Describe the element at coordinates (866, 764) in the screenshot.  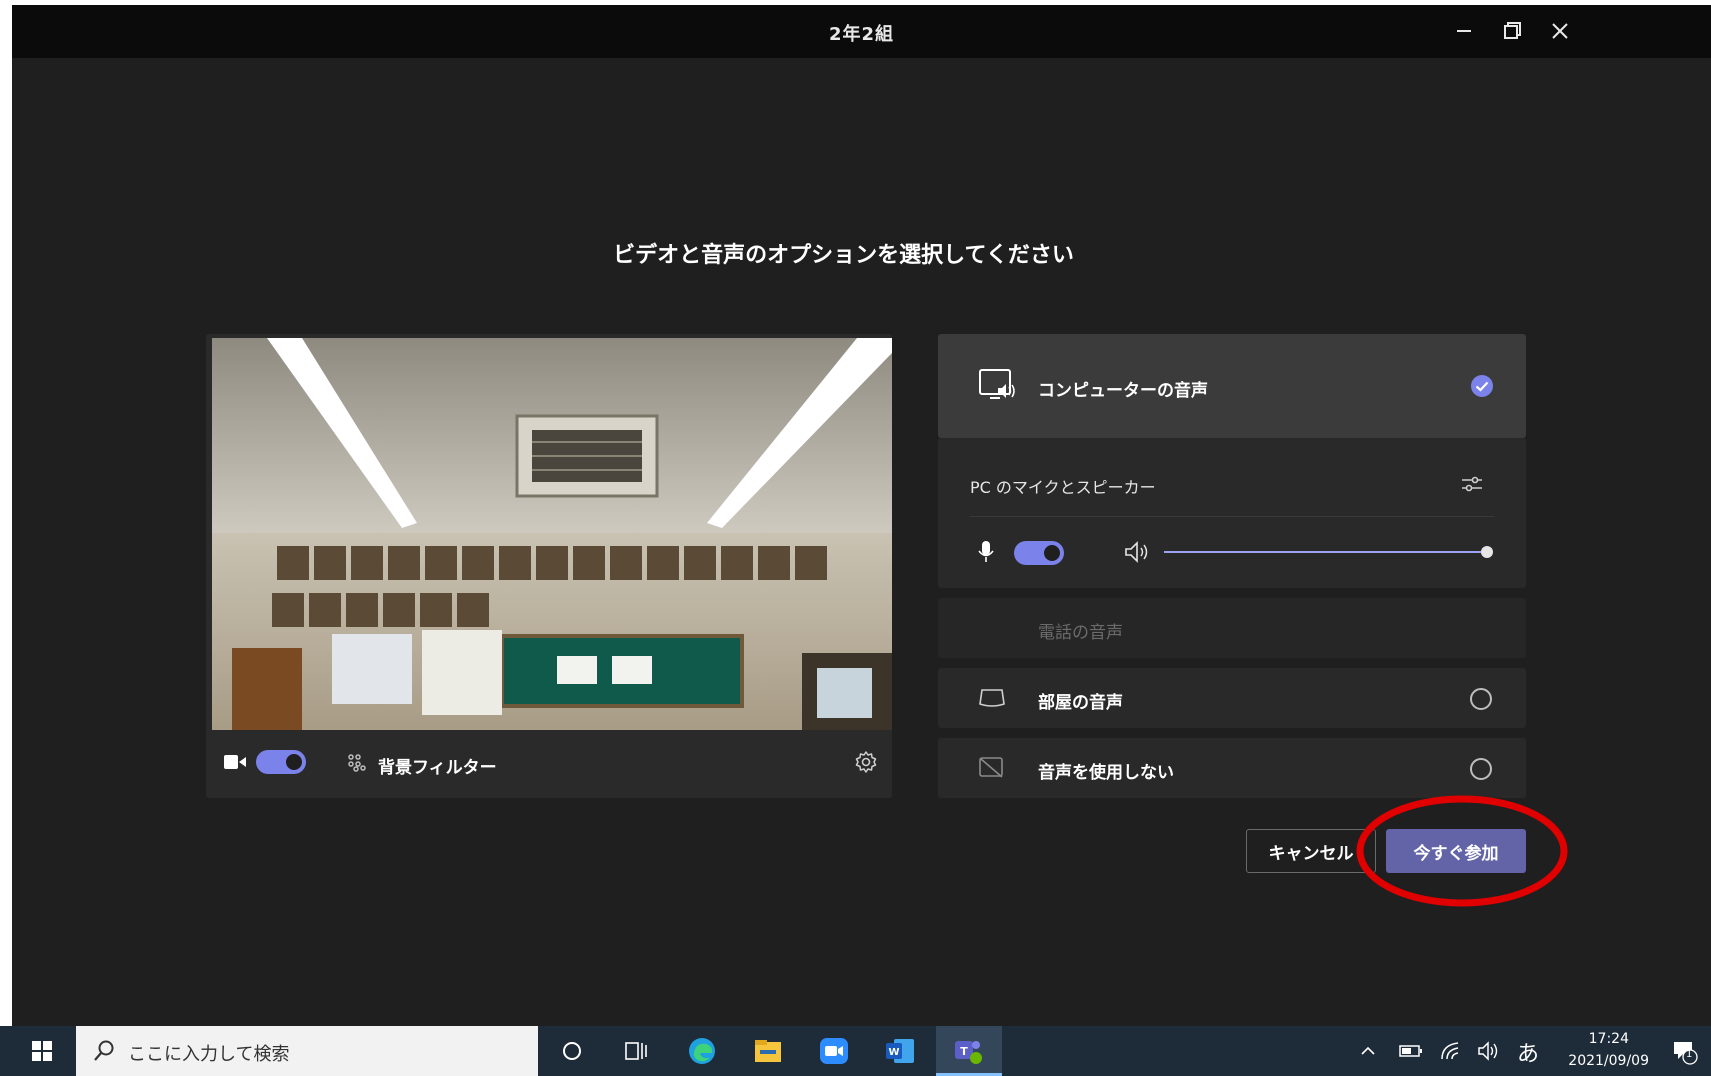
I see `device-settings-gear-icon` at that location.